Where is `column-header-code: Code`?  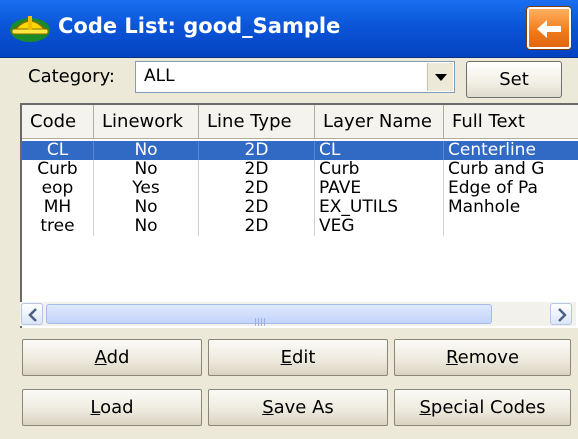 column-header-code: Code is located at coordinates (58, 122).